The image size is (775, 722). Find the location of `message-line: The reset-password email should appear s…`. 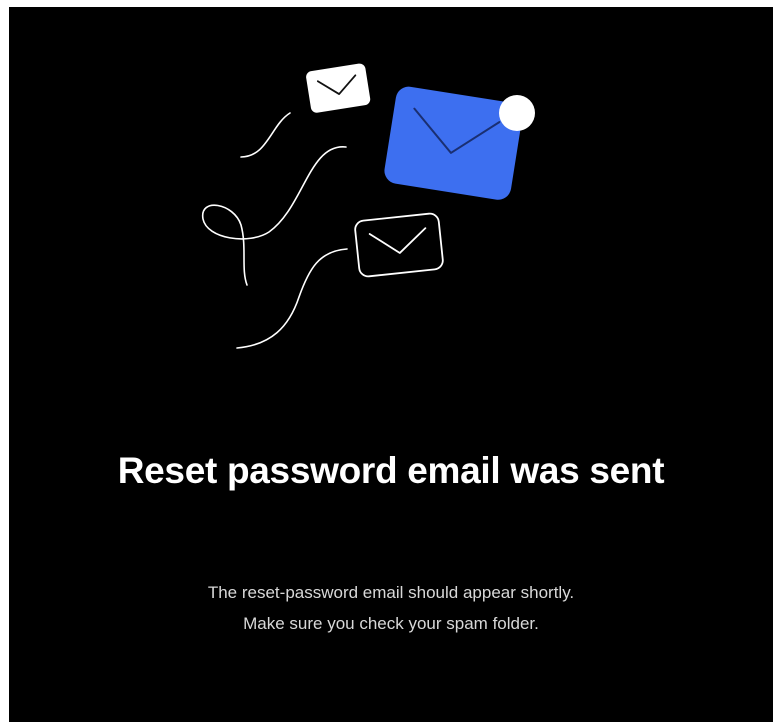

message-line: The reset-password email should appear s… is located at coordinates (391, 592).